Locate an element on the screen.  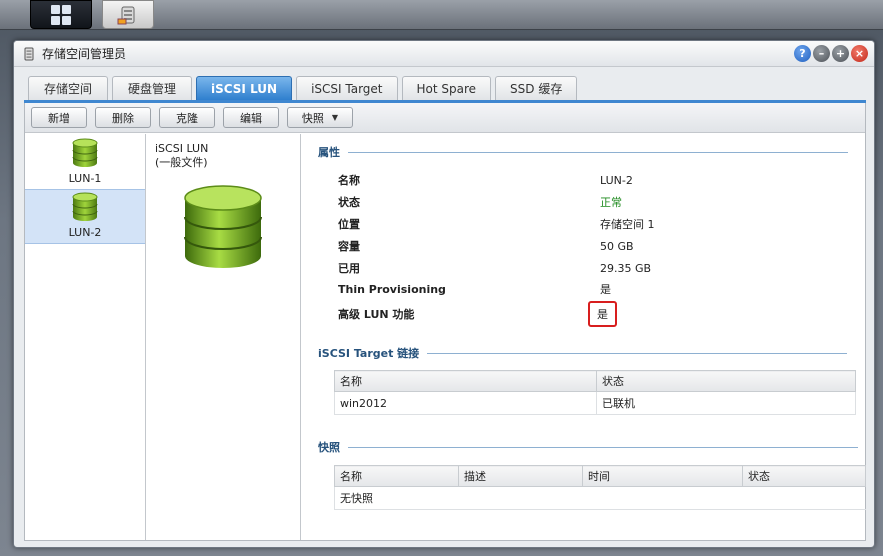
tab-iscsi-lun: iSCSI LUN is located at coordinates (244, 88).